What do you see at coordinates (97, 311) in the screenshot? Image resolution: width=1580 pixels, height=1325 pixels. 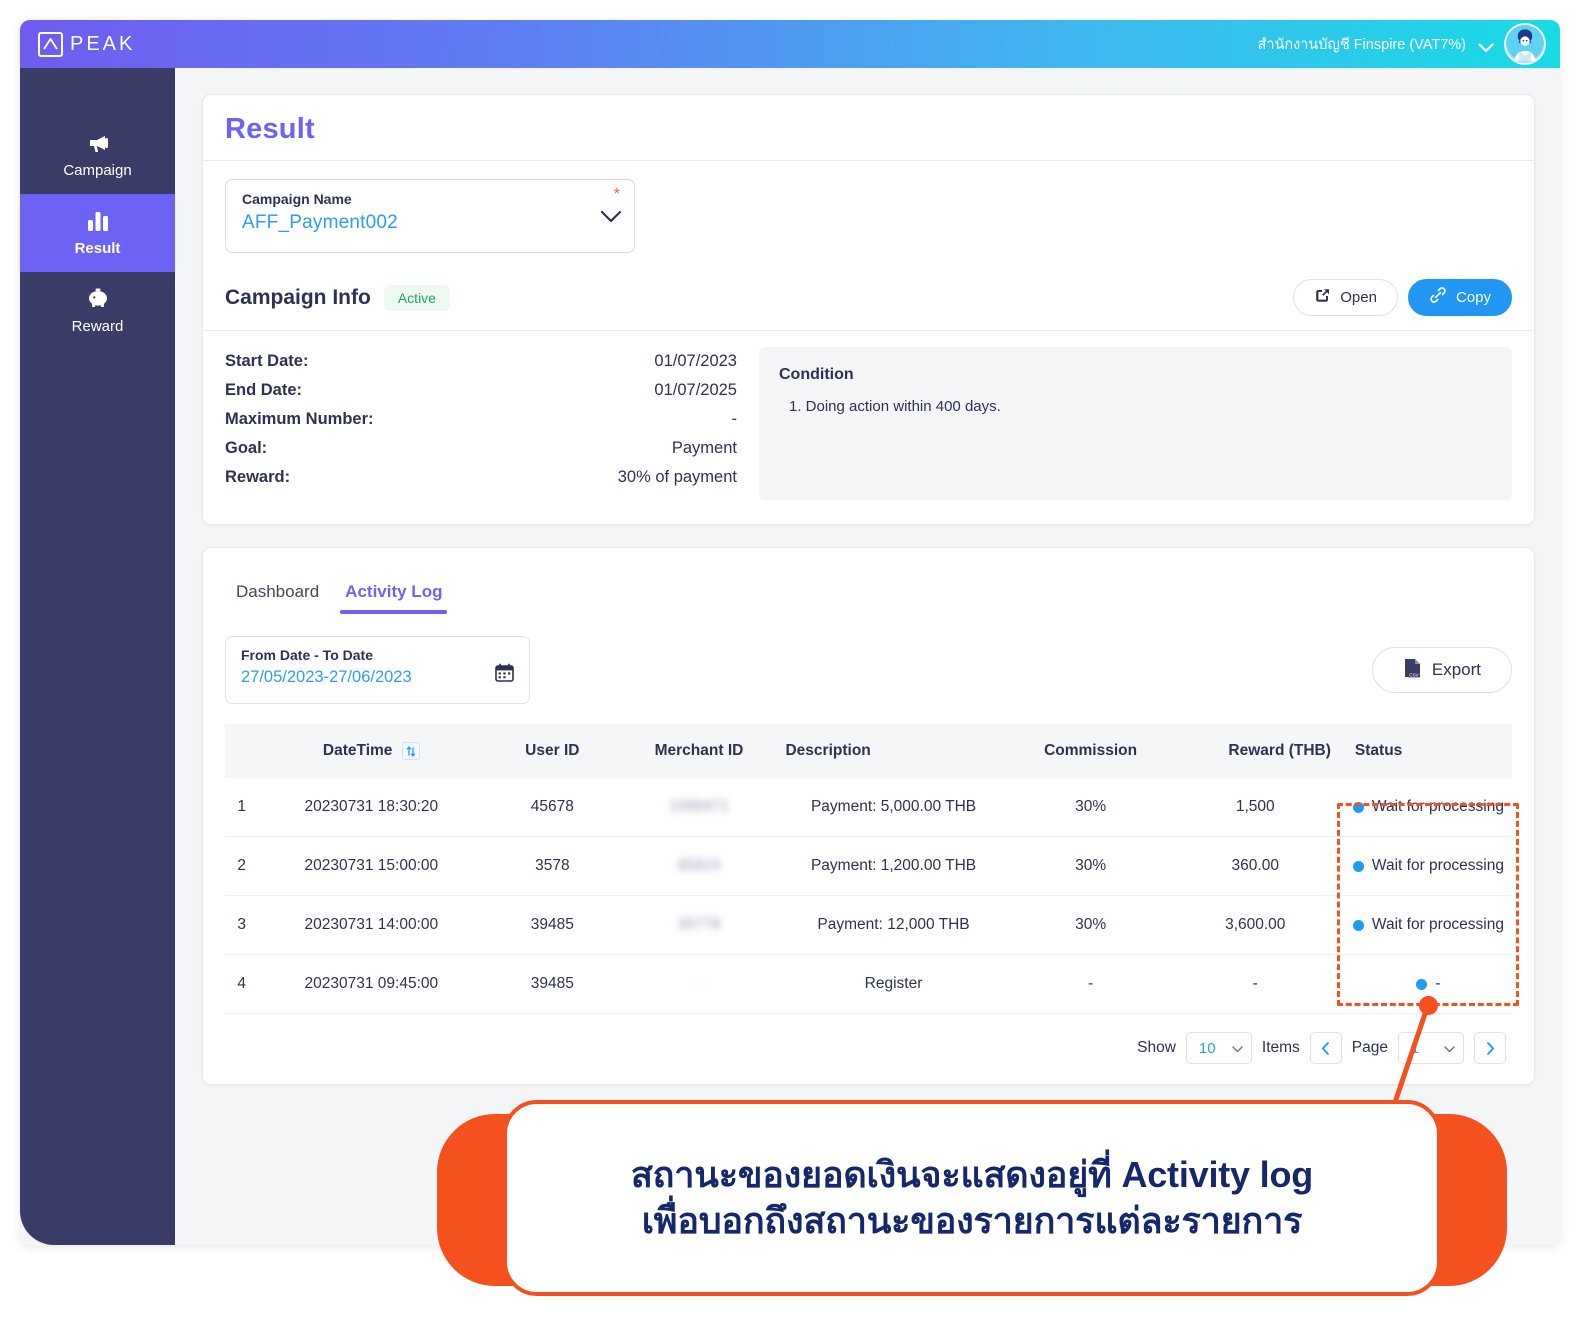 I see `sidebar-item-reward: Reward` at bounding box center [97, 311].